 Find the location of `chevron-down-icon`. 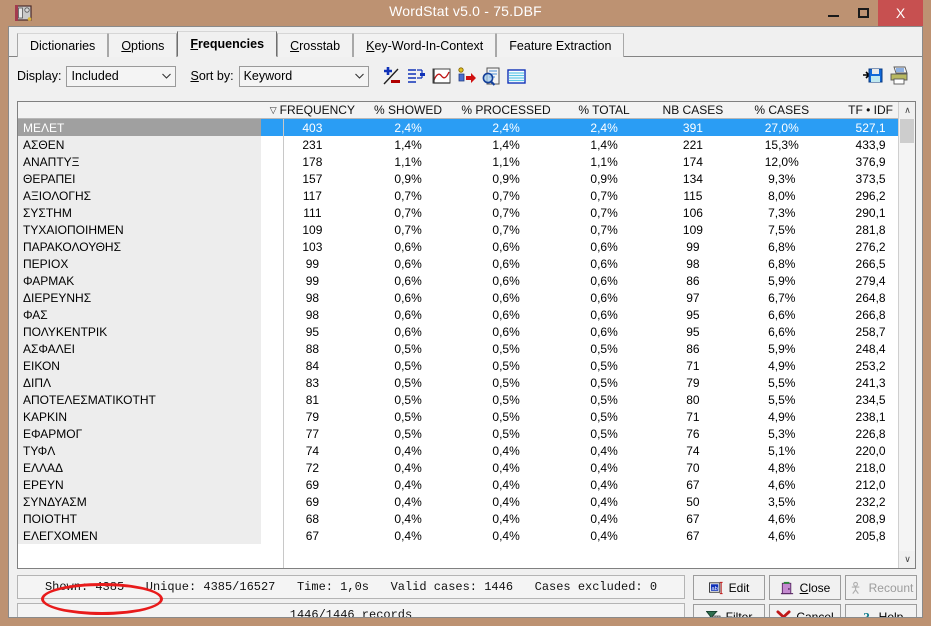

chevron-down-icon is located at coordinates (359, 76).